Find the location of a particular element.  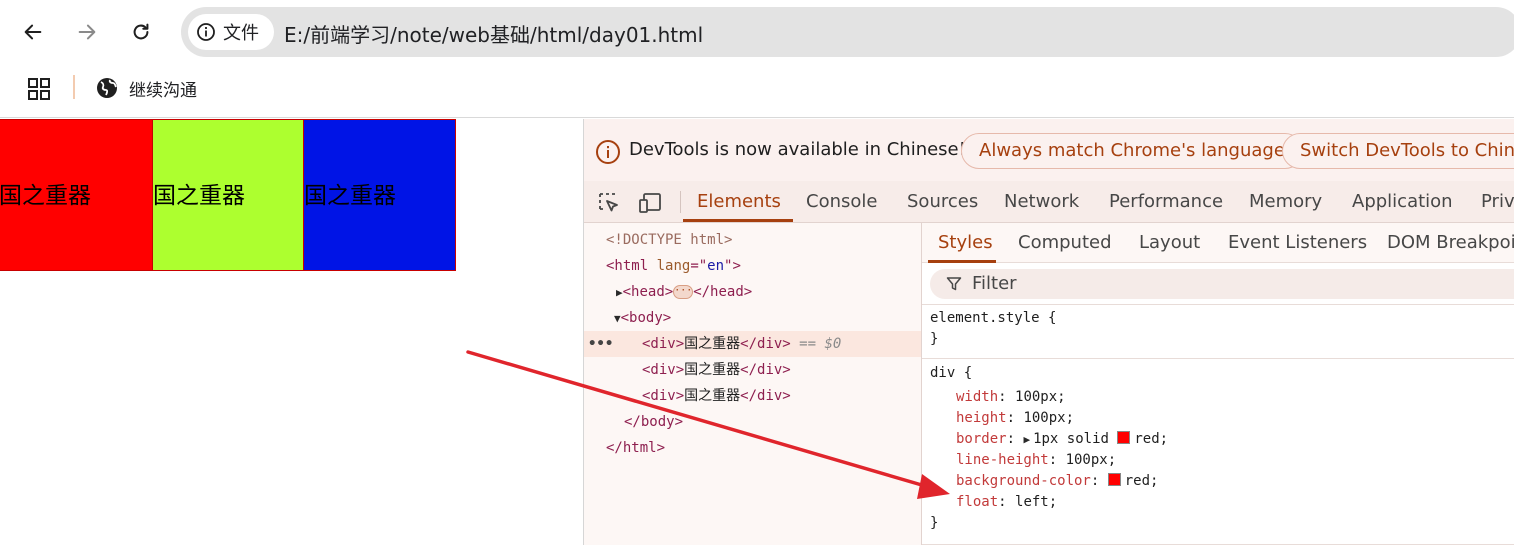

collapse-triangle-icon: ▼ is located at coordinates (617, 318).